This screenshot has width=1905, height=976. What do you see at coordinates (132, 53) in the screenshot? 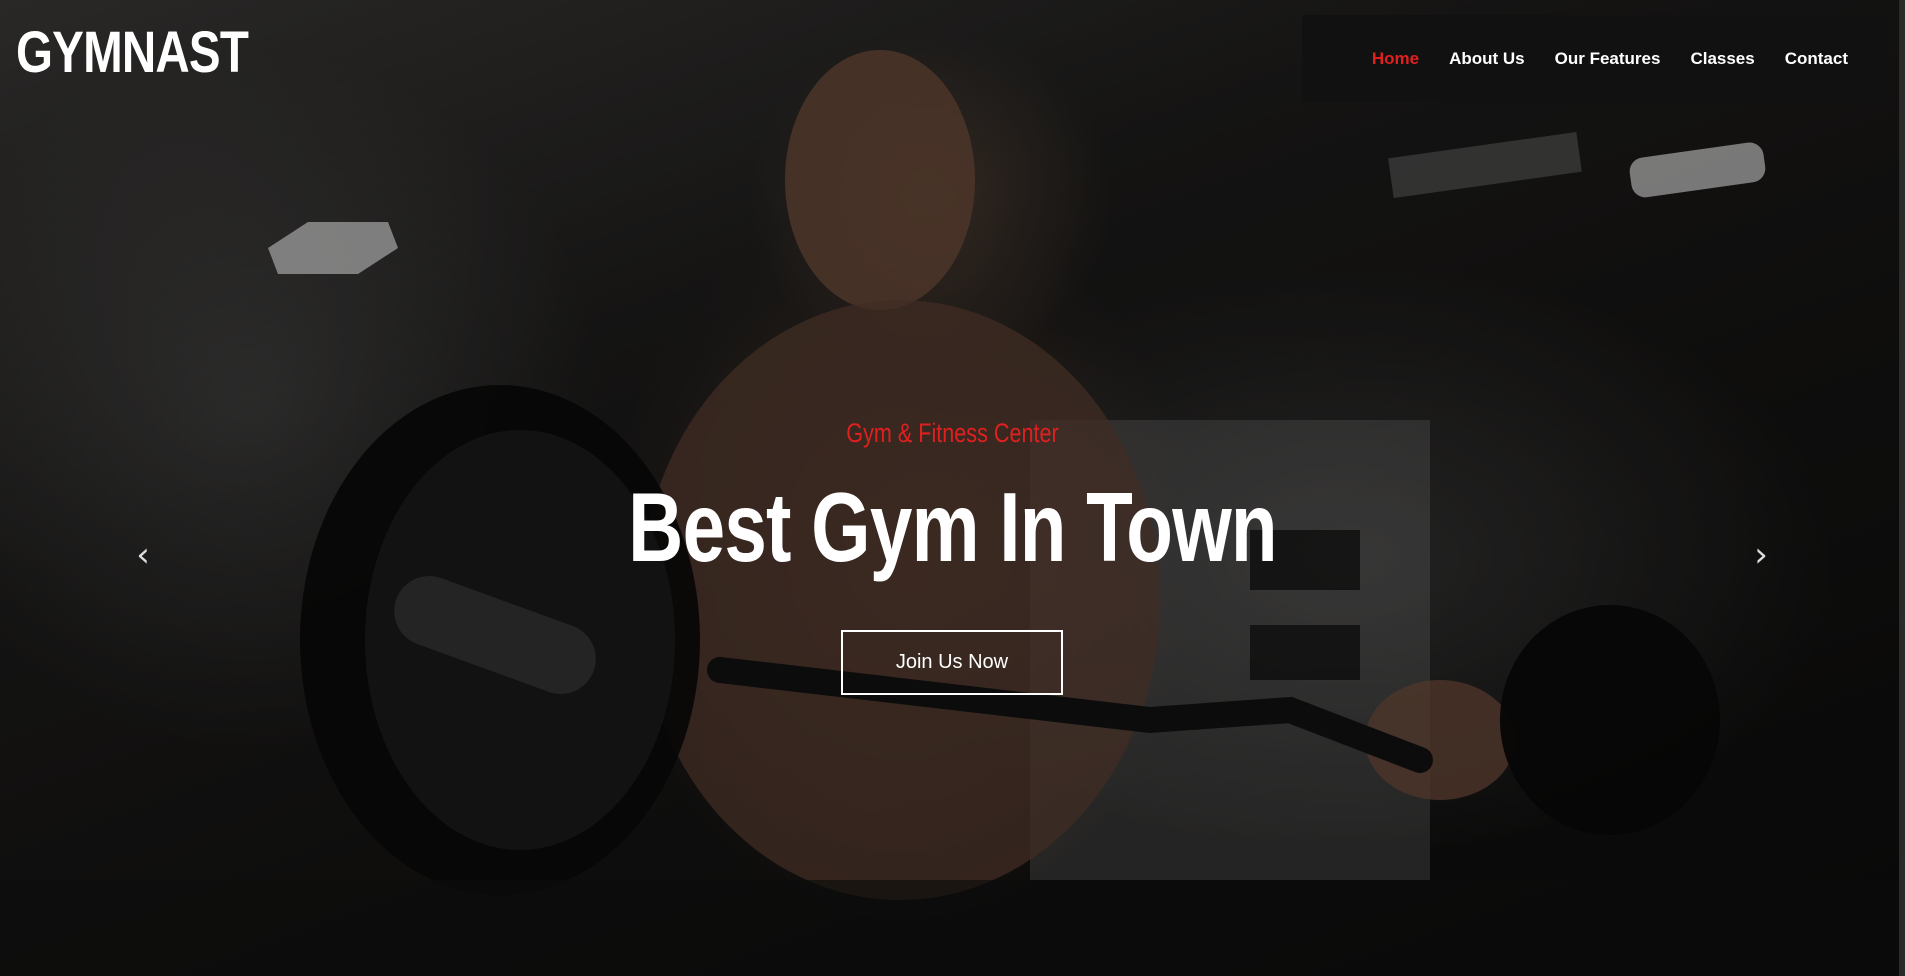
I see `site-logo: GYMNAST` at bounding box center [132, 53].